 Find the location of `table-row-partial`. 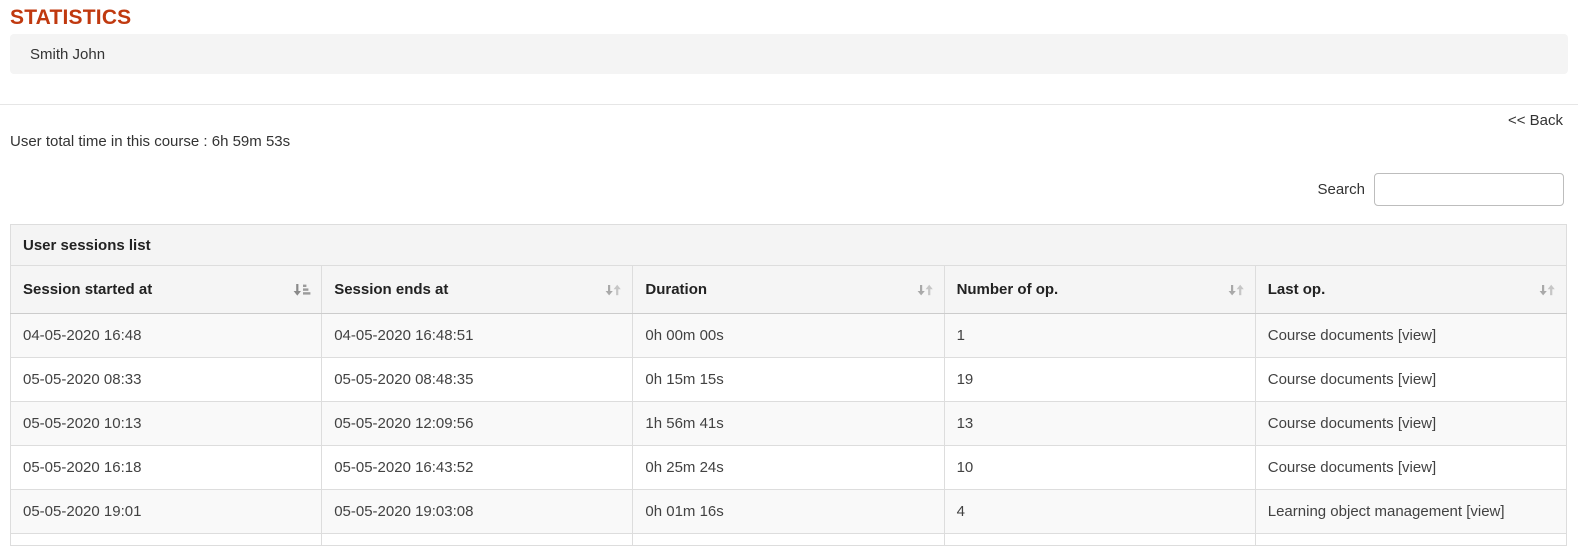

table-row-partial is located at coordinates (788, 539).